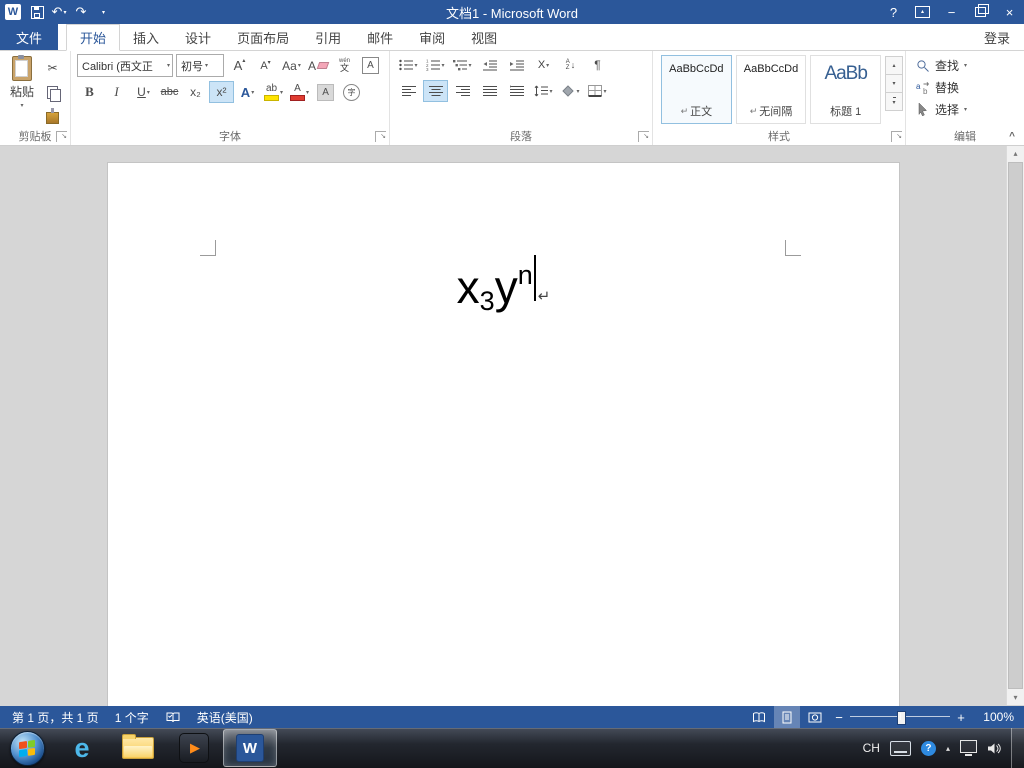  I want to click on keyboard-icon, so click(900, 748).